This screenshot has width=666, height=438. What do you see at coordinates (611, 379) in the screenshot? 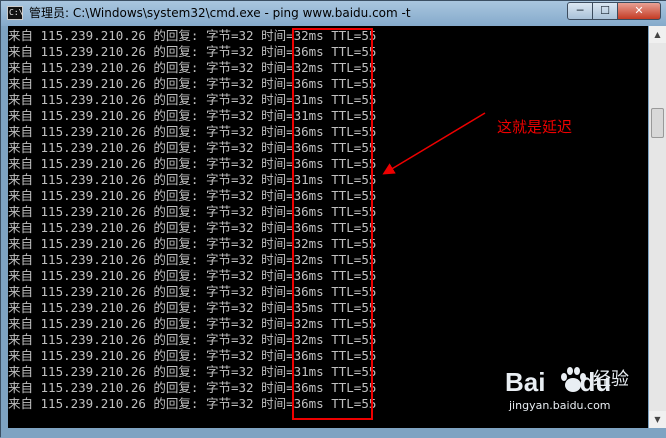
I see `watermark-product: 经验` at bounding box center [611, 379].